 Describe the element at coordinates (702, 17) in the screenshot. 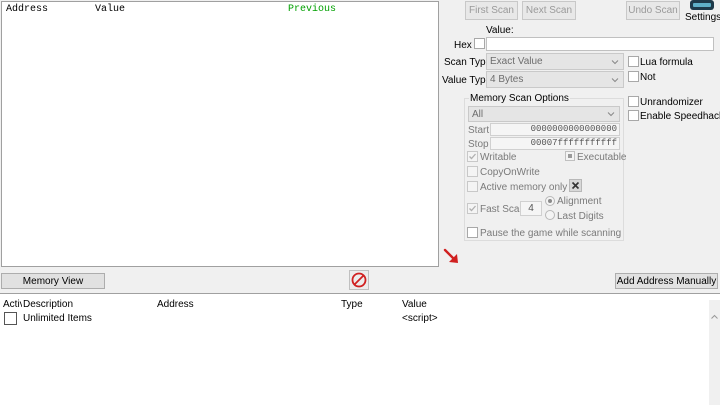

I see `settings-label: Settings` at that location.